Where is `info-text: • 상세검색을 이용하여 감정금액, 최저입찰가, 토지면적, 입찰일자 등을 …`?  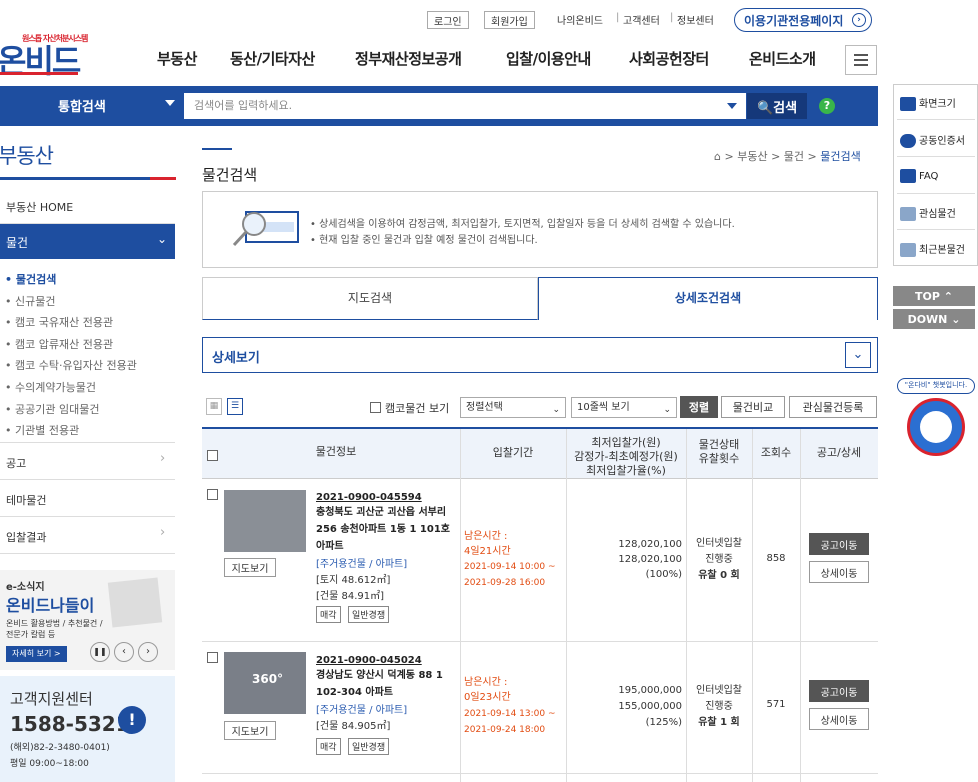 info-text: • 상세검색을 이용하여 감정금액, 최저입찰가, 토지면적, 입찰일자 등을 … is located at coordinates (522, 224).